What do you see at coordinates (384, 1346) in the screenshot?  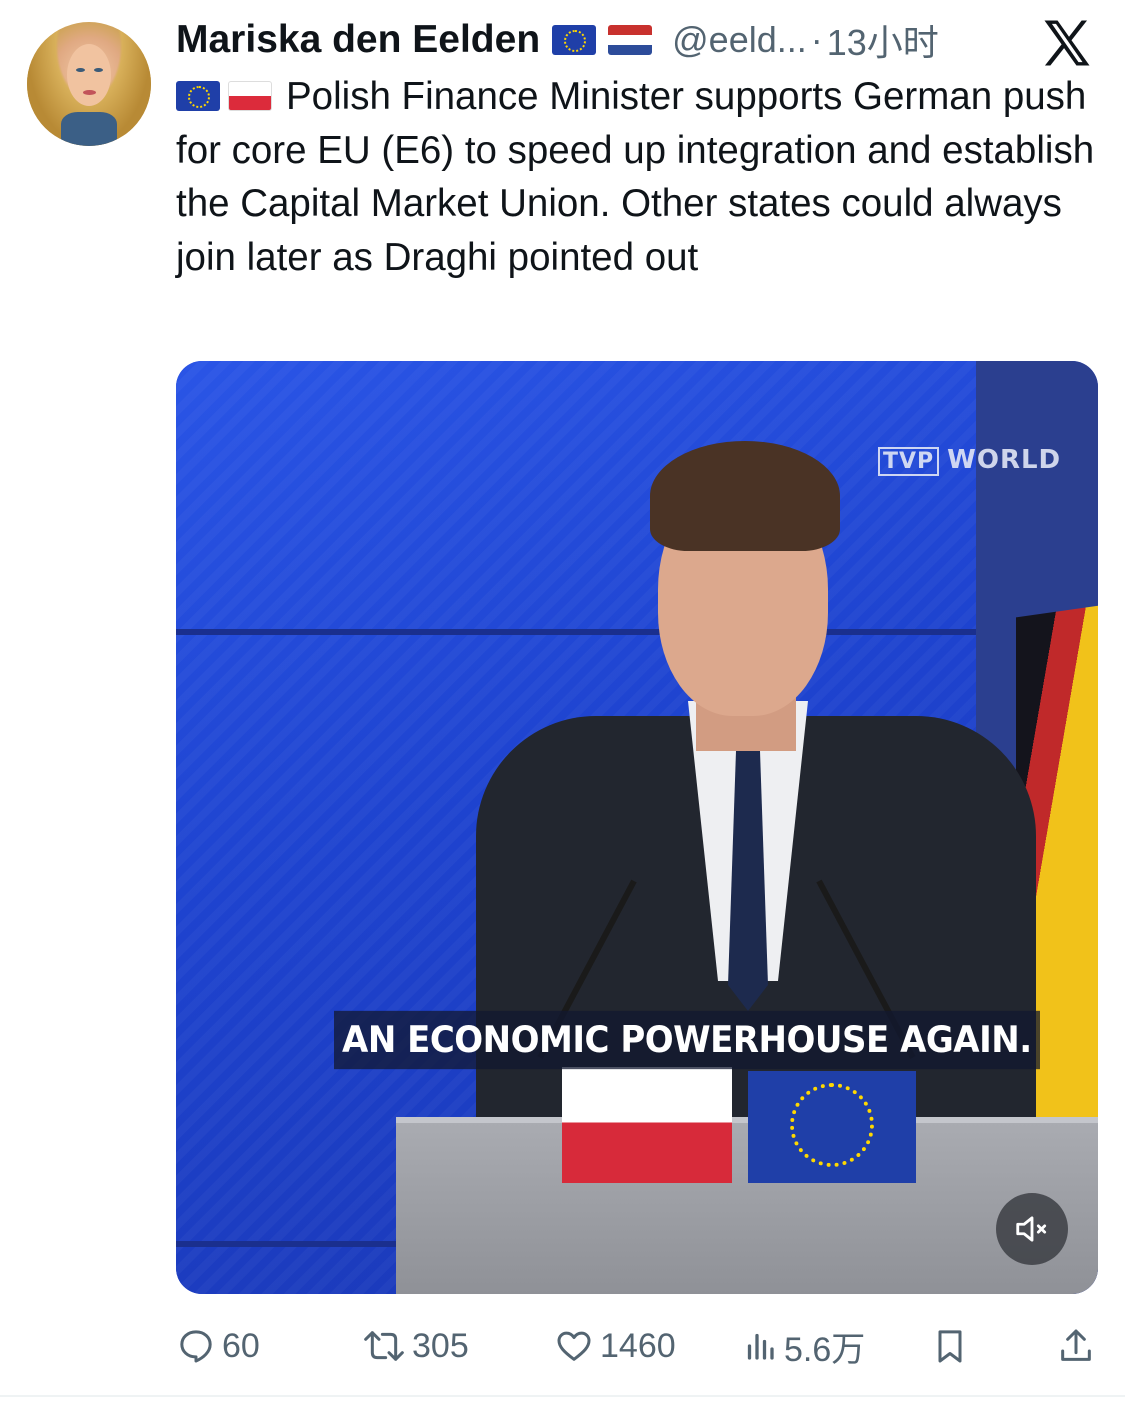 I see `repost-icon` at bounding box center [384, 1346].